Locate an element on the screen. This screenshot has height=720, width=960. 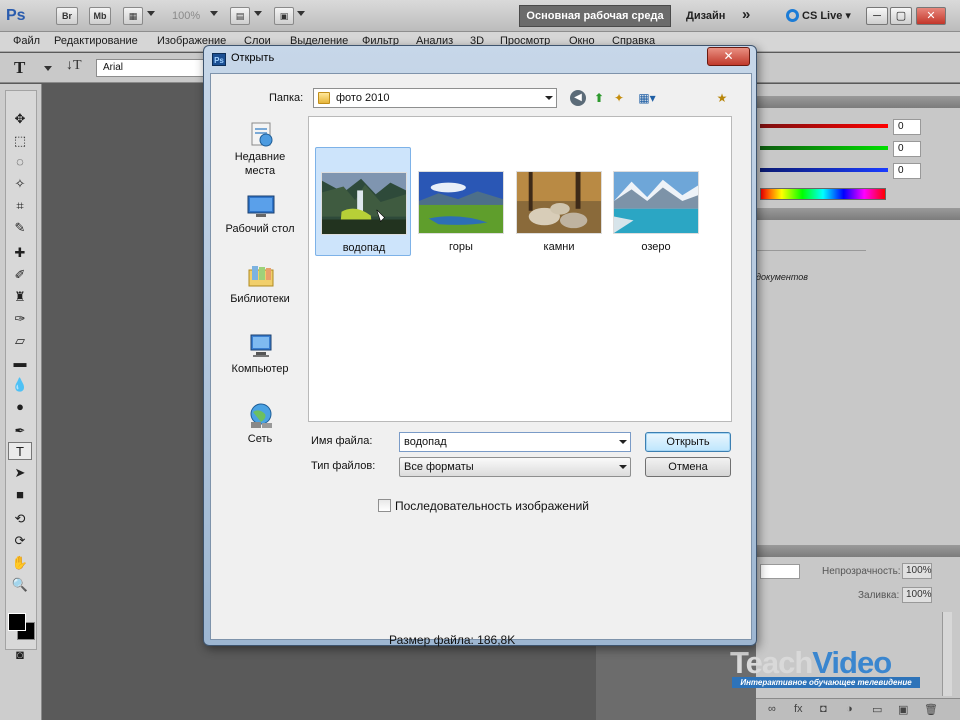
place-libraries: Библиотеки is located at coordinates (260, 292).